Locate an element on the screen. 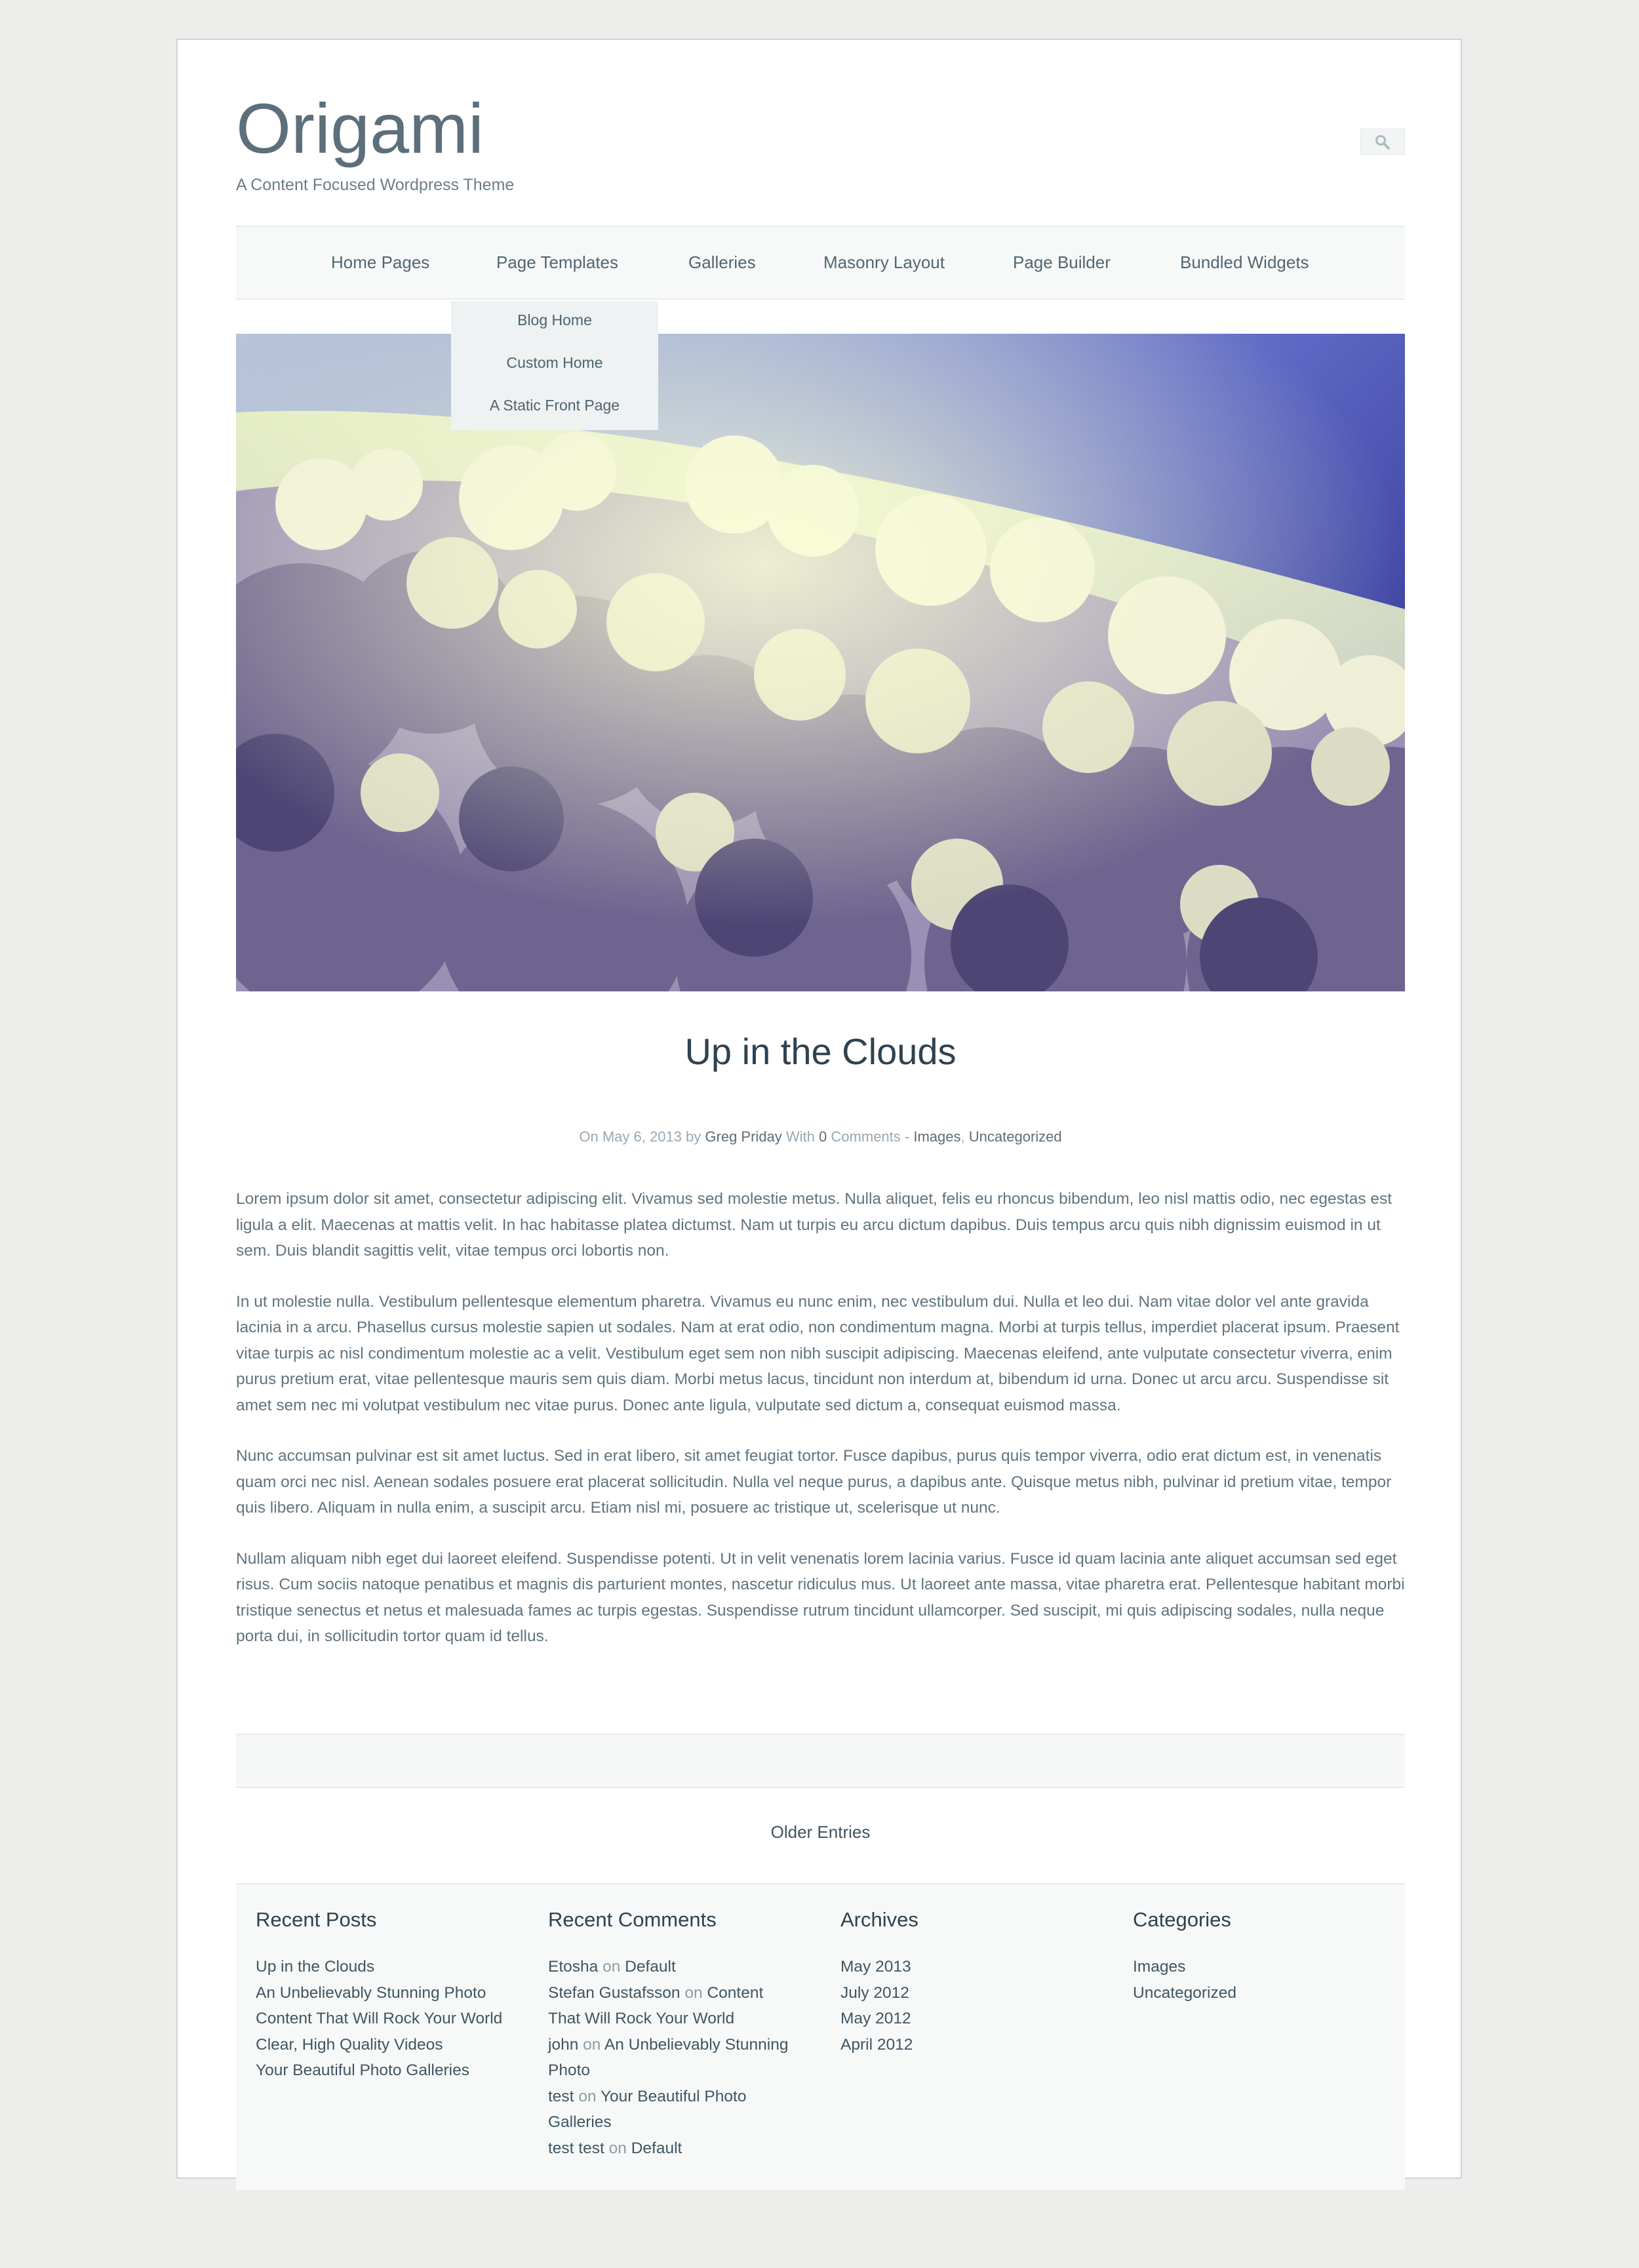 The image size is (1639, 2268). dropdown-item-blog-home: Blog Home is located at coordinates (554, 320).